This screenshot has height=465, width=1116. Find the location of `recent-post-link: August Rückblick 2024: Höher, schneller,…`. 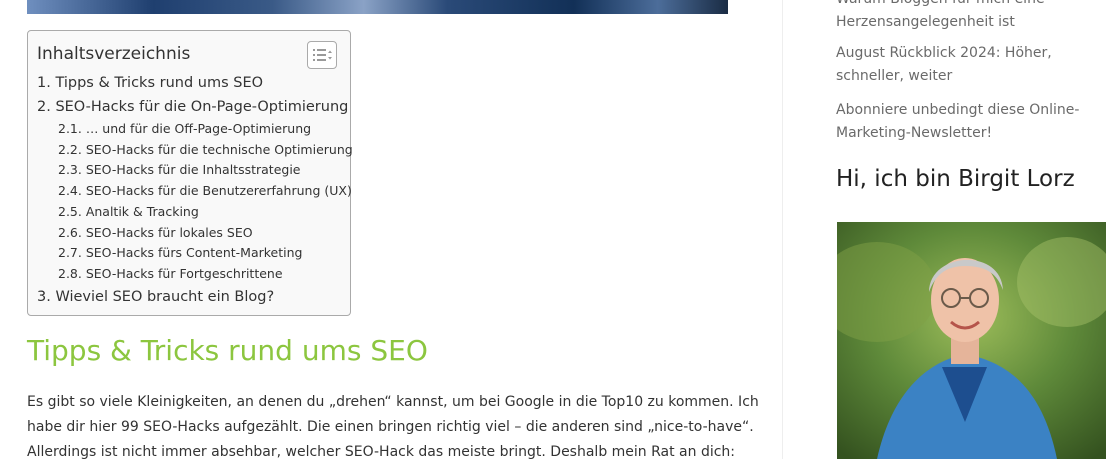

recent-post-link: August Rückblick 2024: Höher, schneller,… is located at coordinates (944, 65).